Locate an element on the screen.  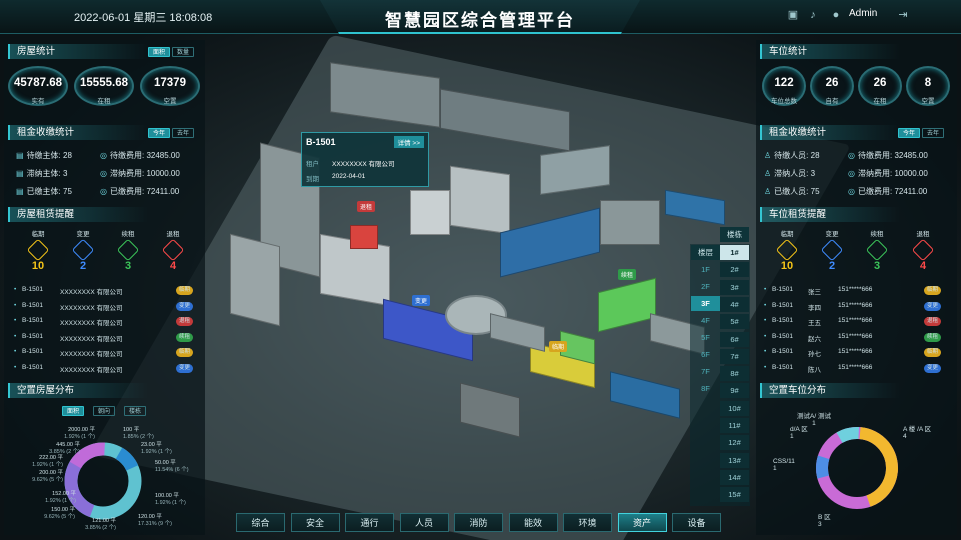
table-row: • B-1501 李四 151*****666 变更 is located at coordinates (856, 307).